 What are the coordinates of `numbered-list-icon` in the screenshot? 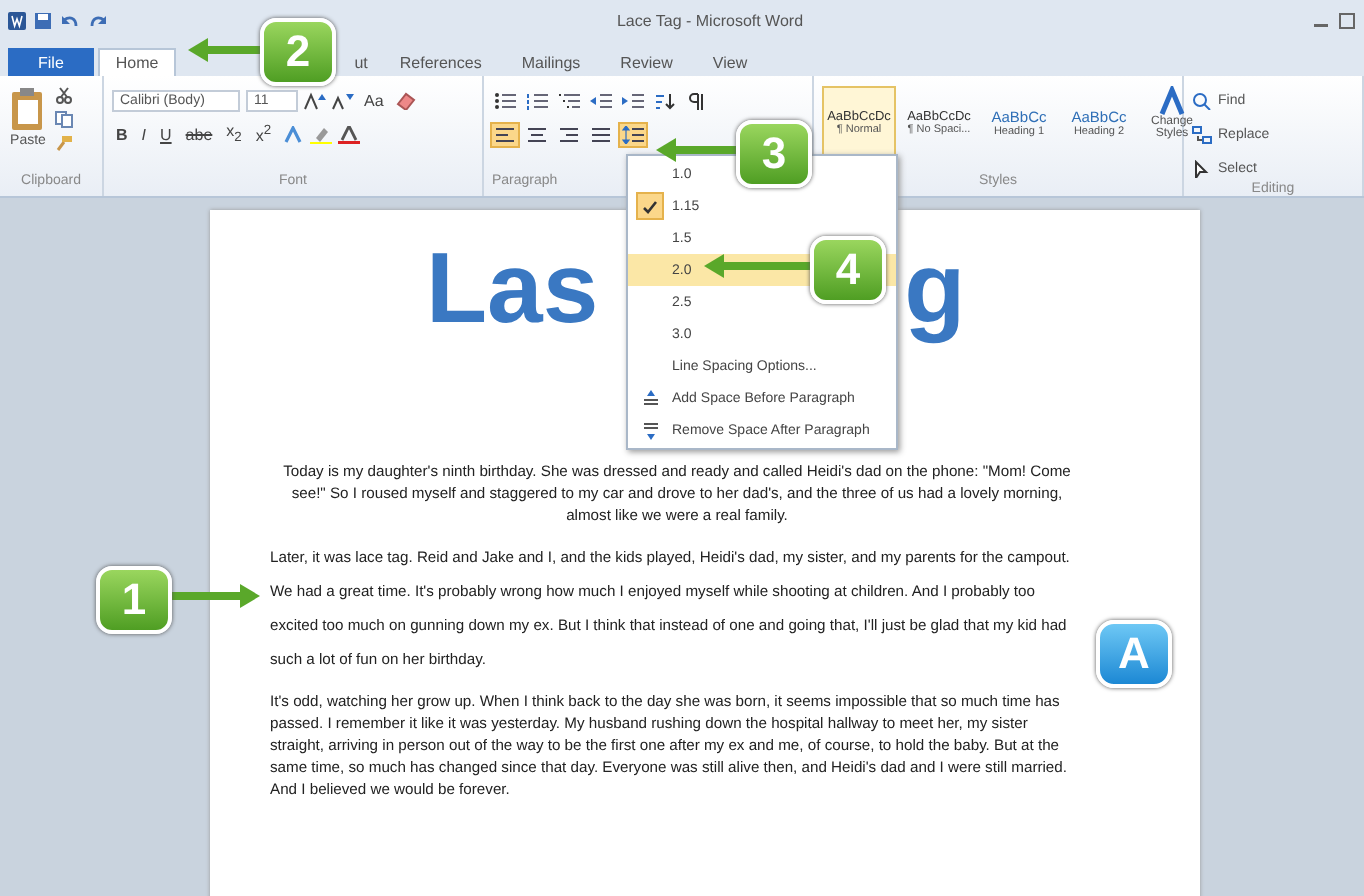 It's located at (537, 100).